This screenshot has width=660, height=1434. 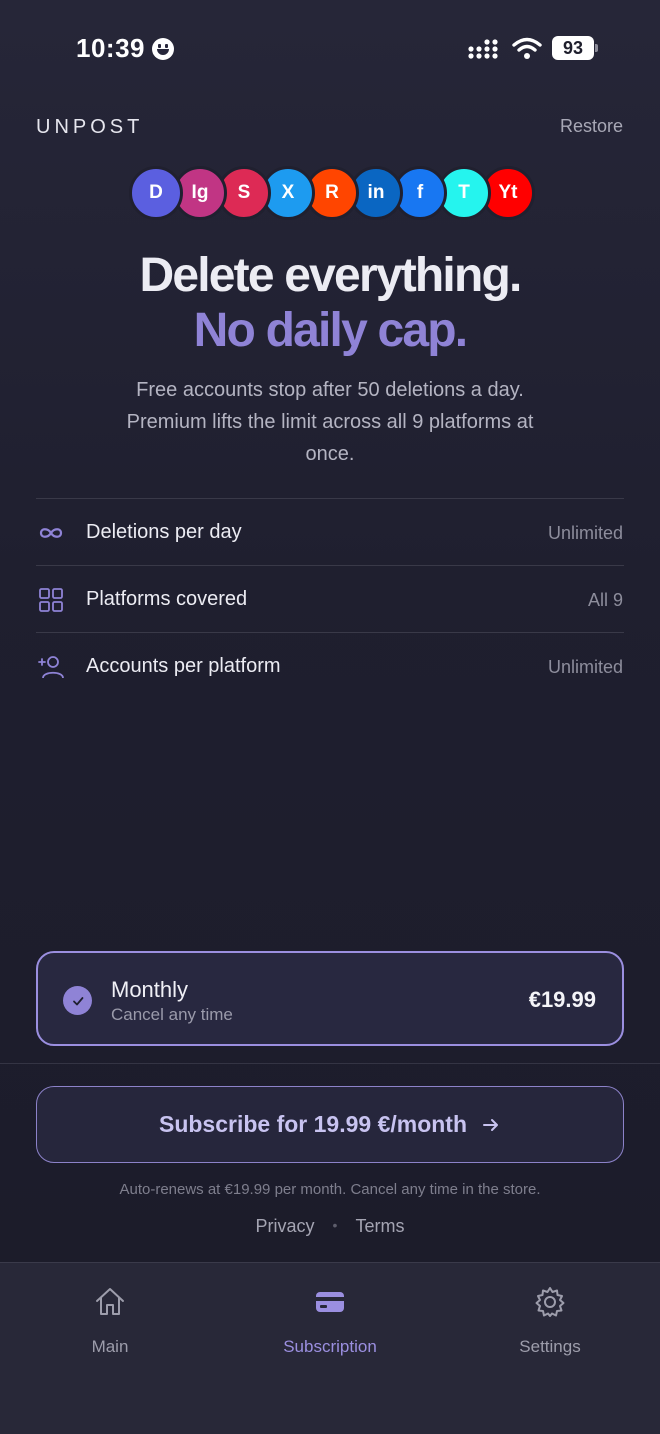 I want to click on infinity-icon, so click(x=51, y=533).